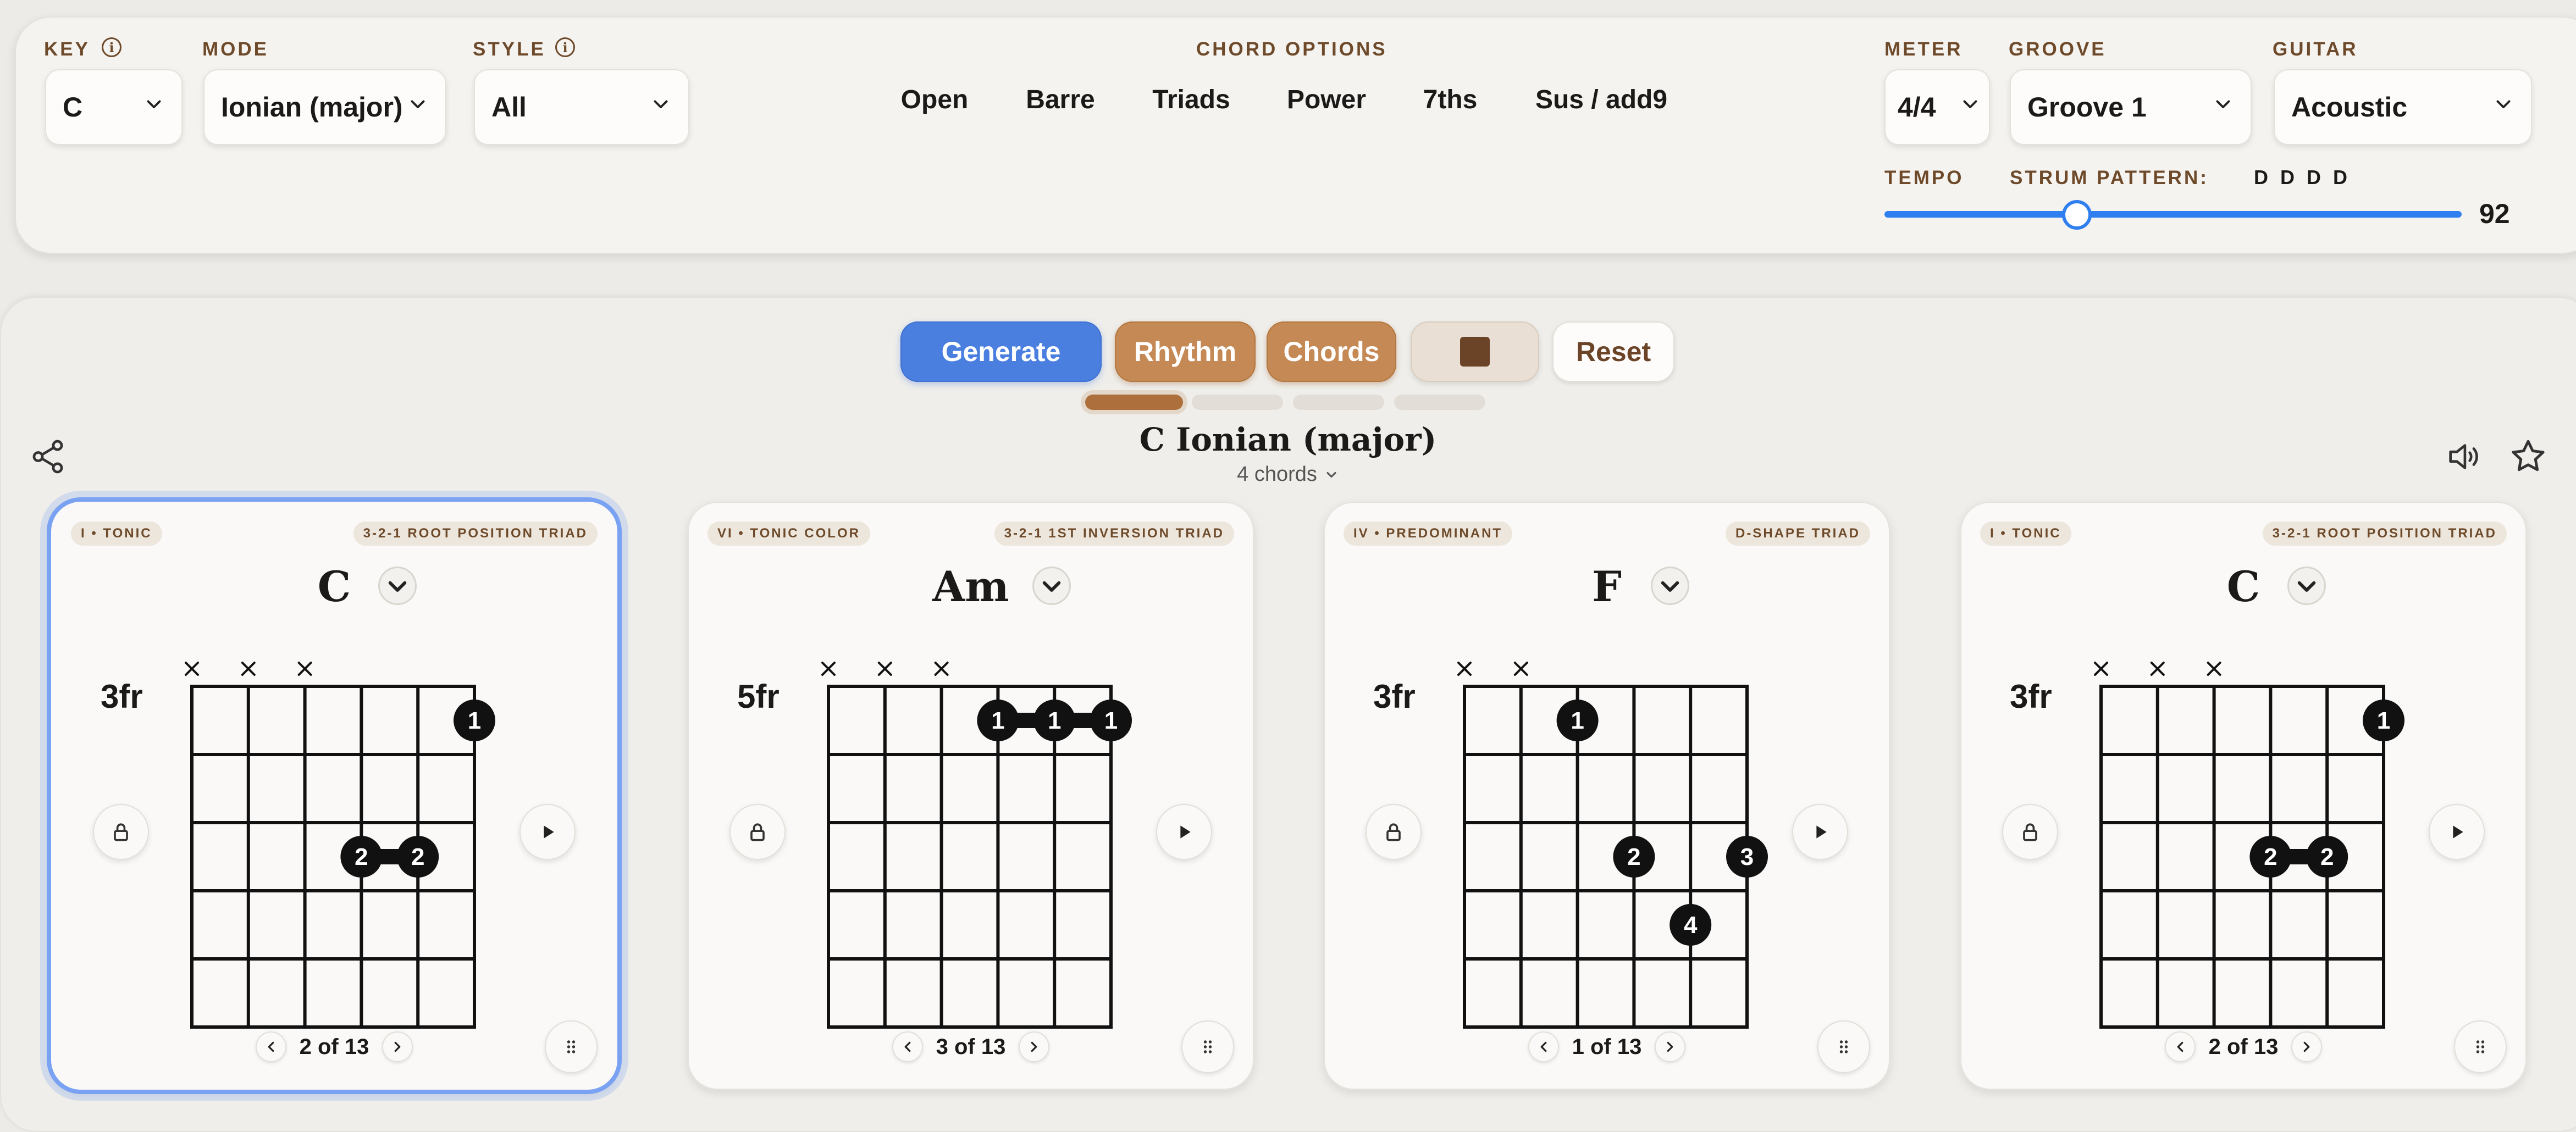 This screenshot has height=1132, width=2576. I want to click on reset-button: Reset, so click(1613, 351).